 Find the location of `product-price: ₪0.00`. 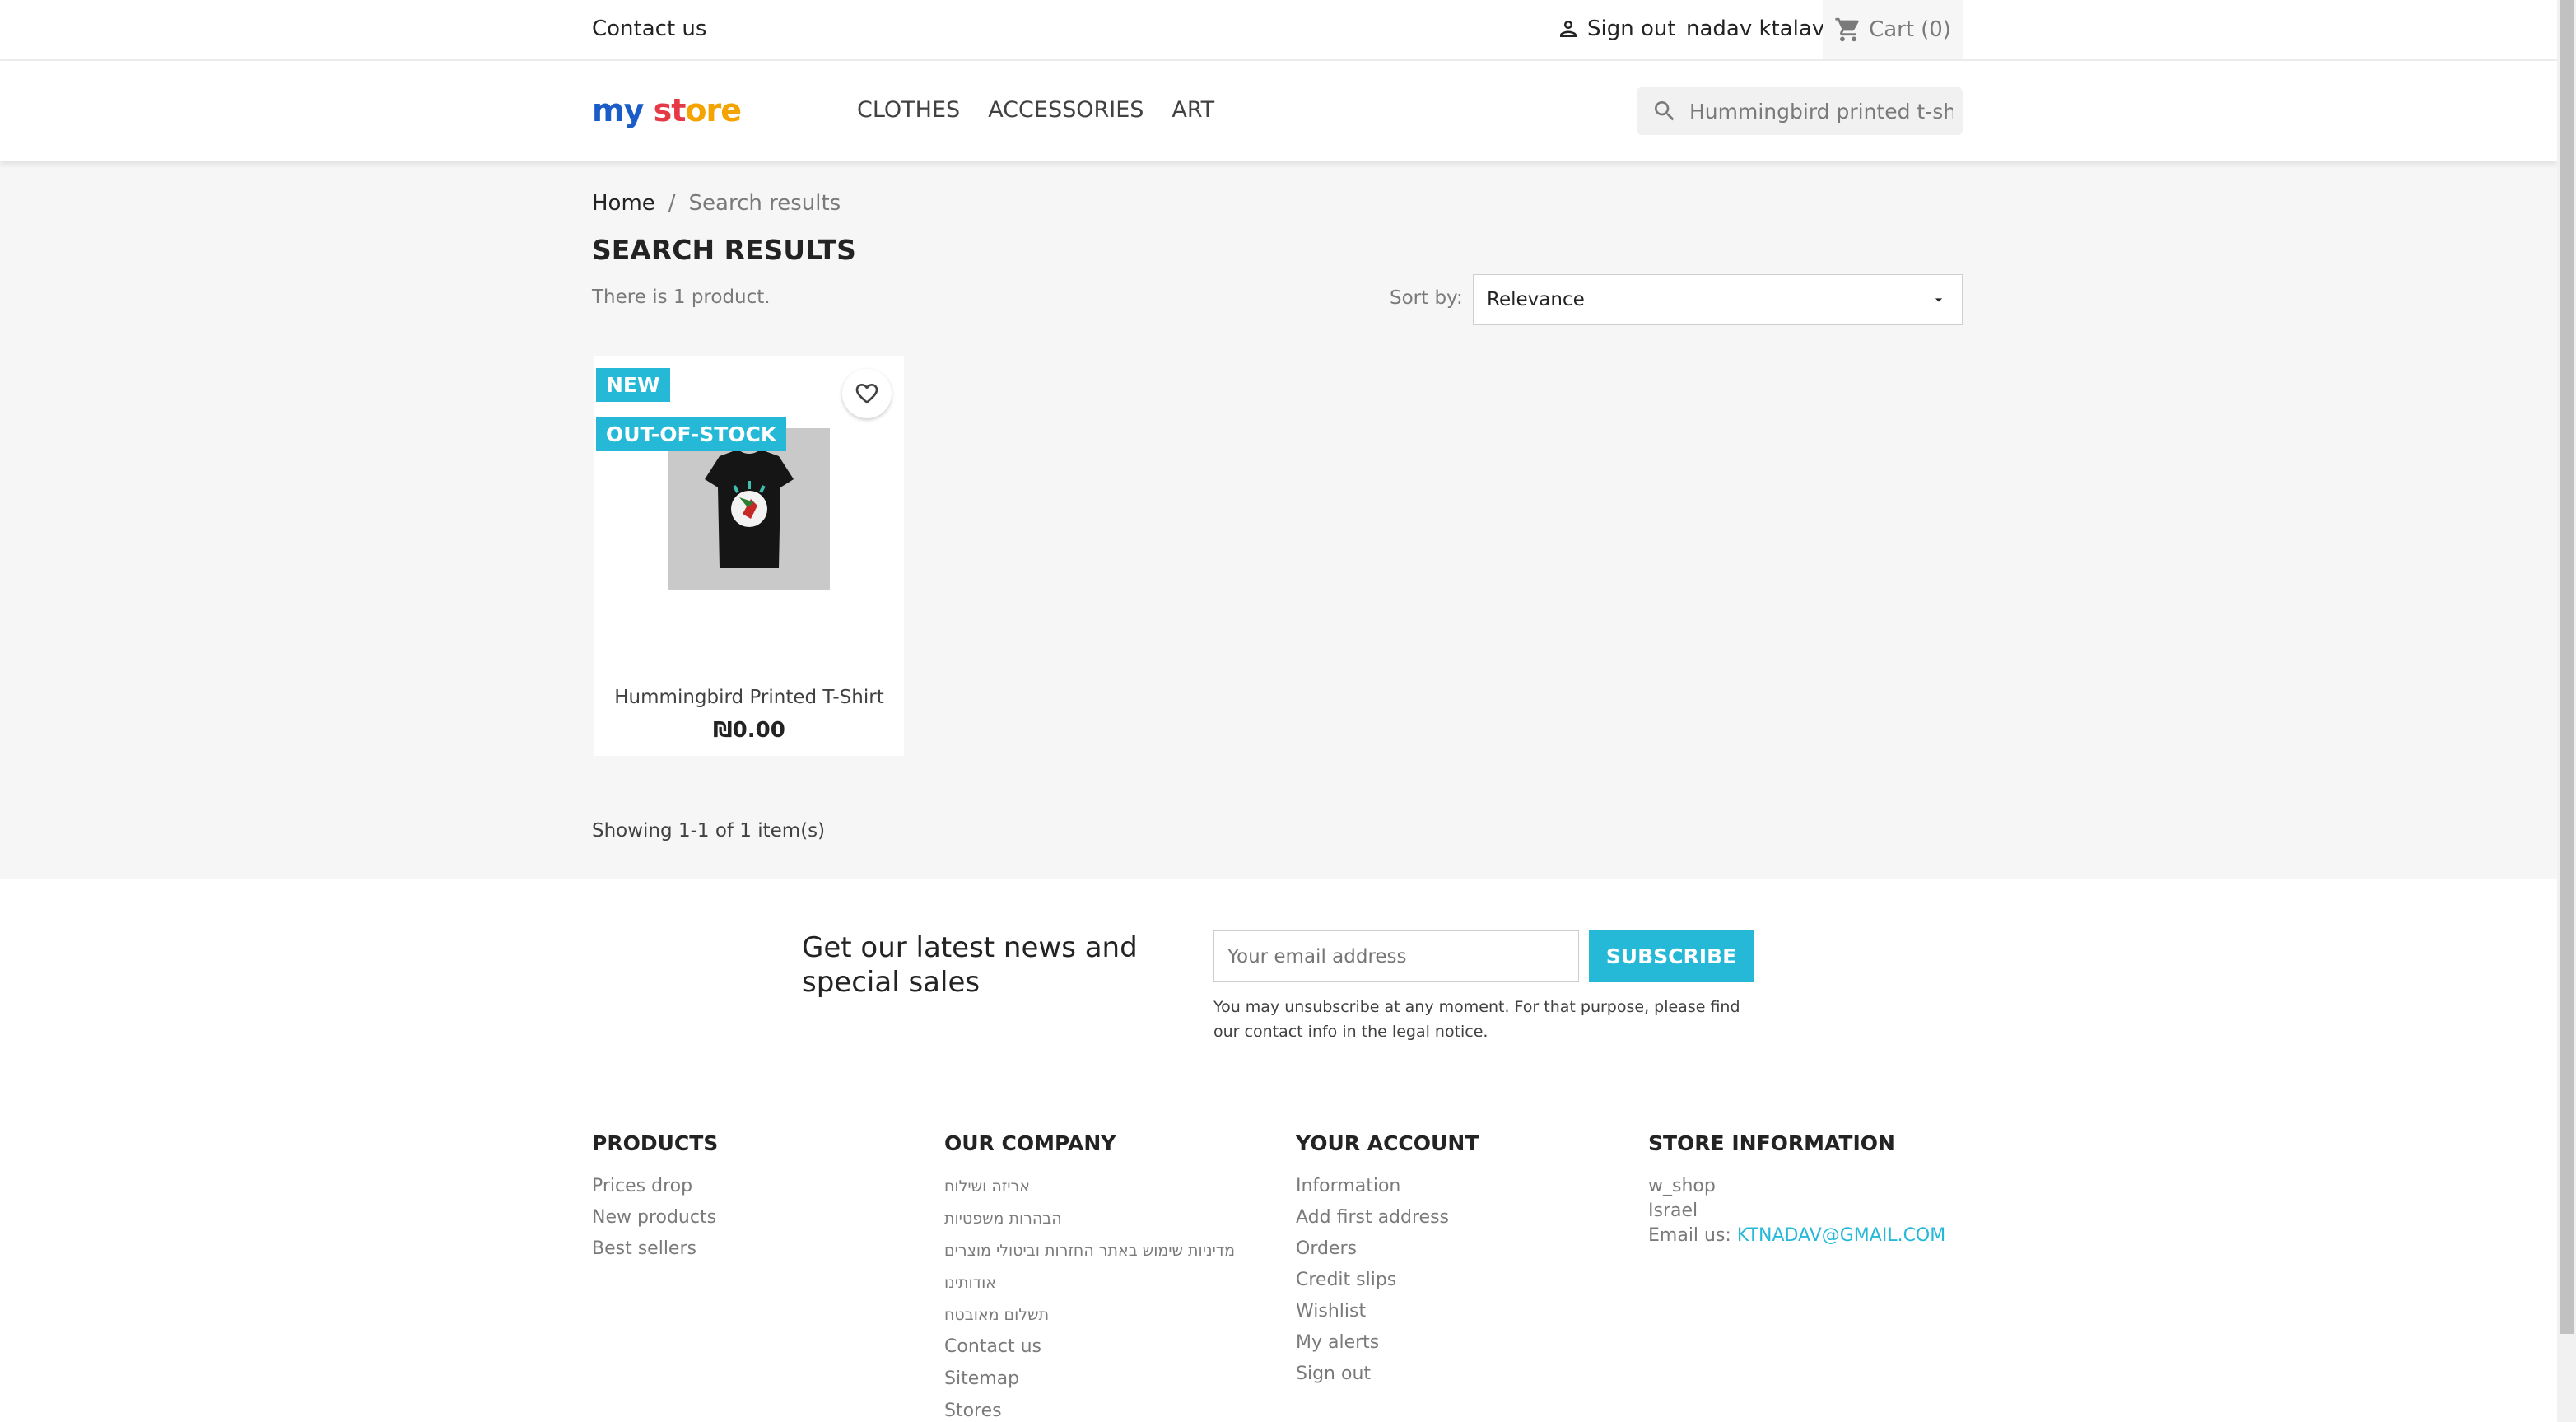

product-price: ₪0.00 is located at coordinates (749, 730).